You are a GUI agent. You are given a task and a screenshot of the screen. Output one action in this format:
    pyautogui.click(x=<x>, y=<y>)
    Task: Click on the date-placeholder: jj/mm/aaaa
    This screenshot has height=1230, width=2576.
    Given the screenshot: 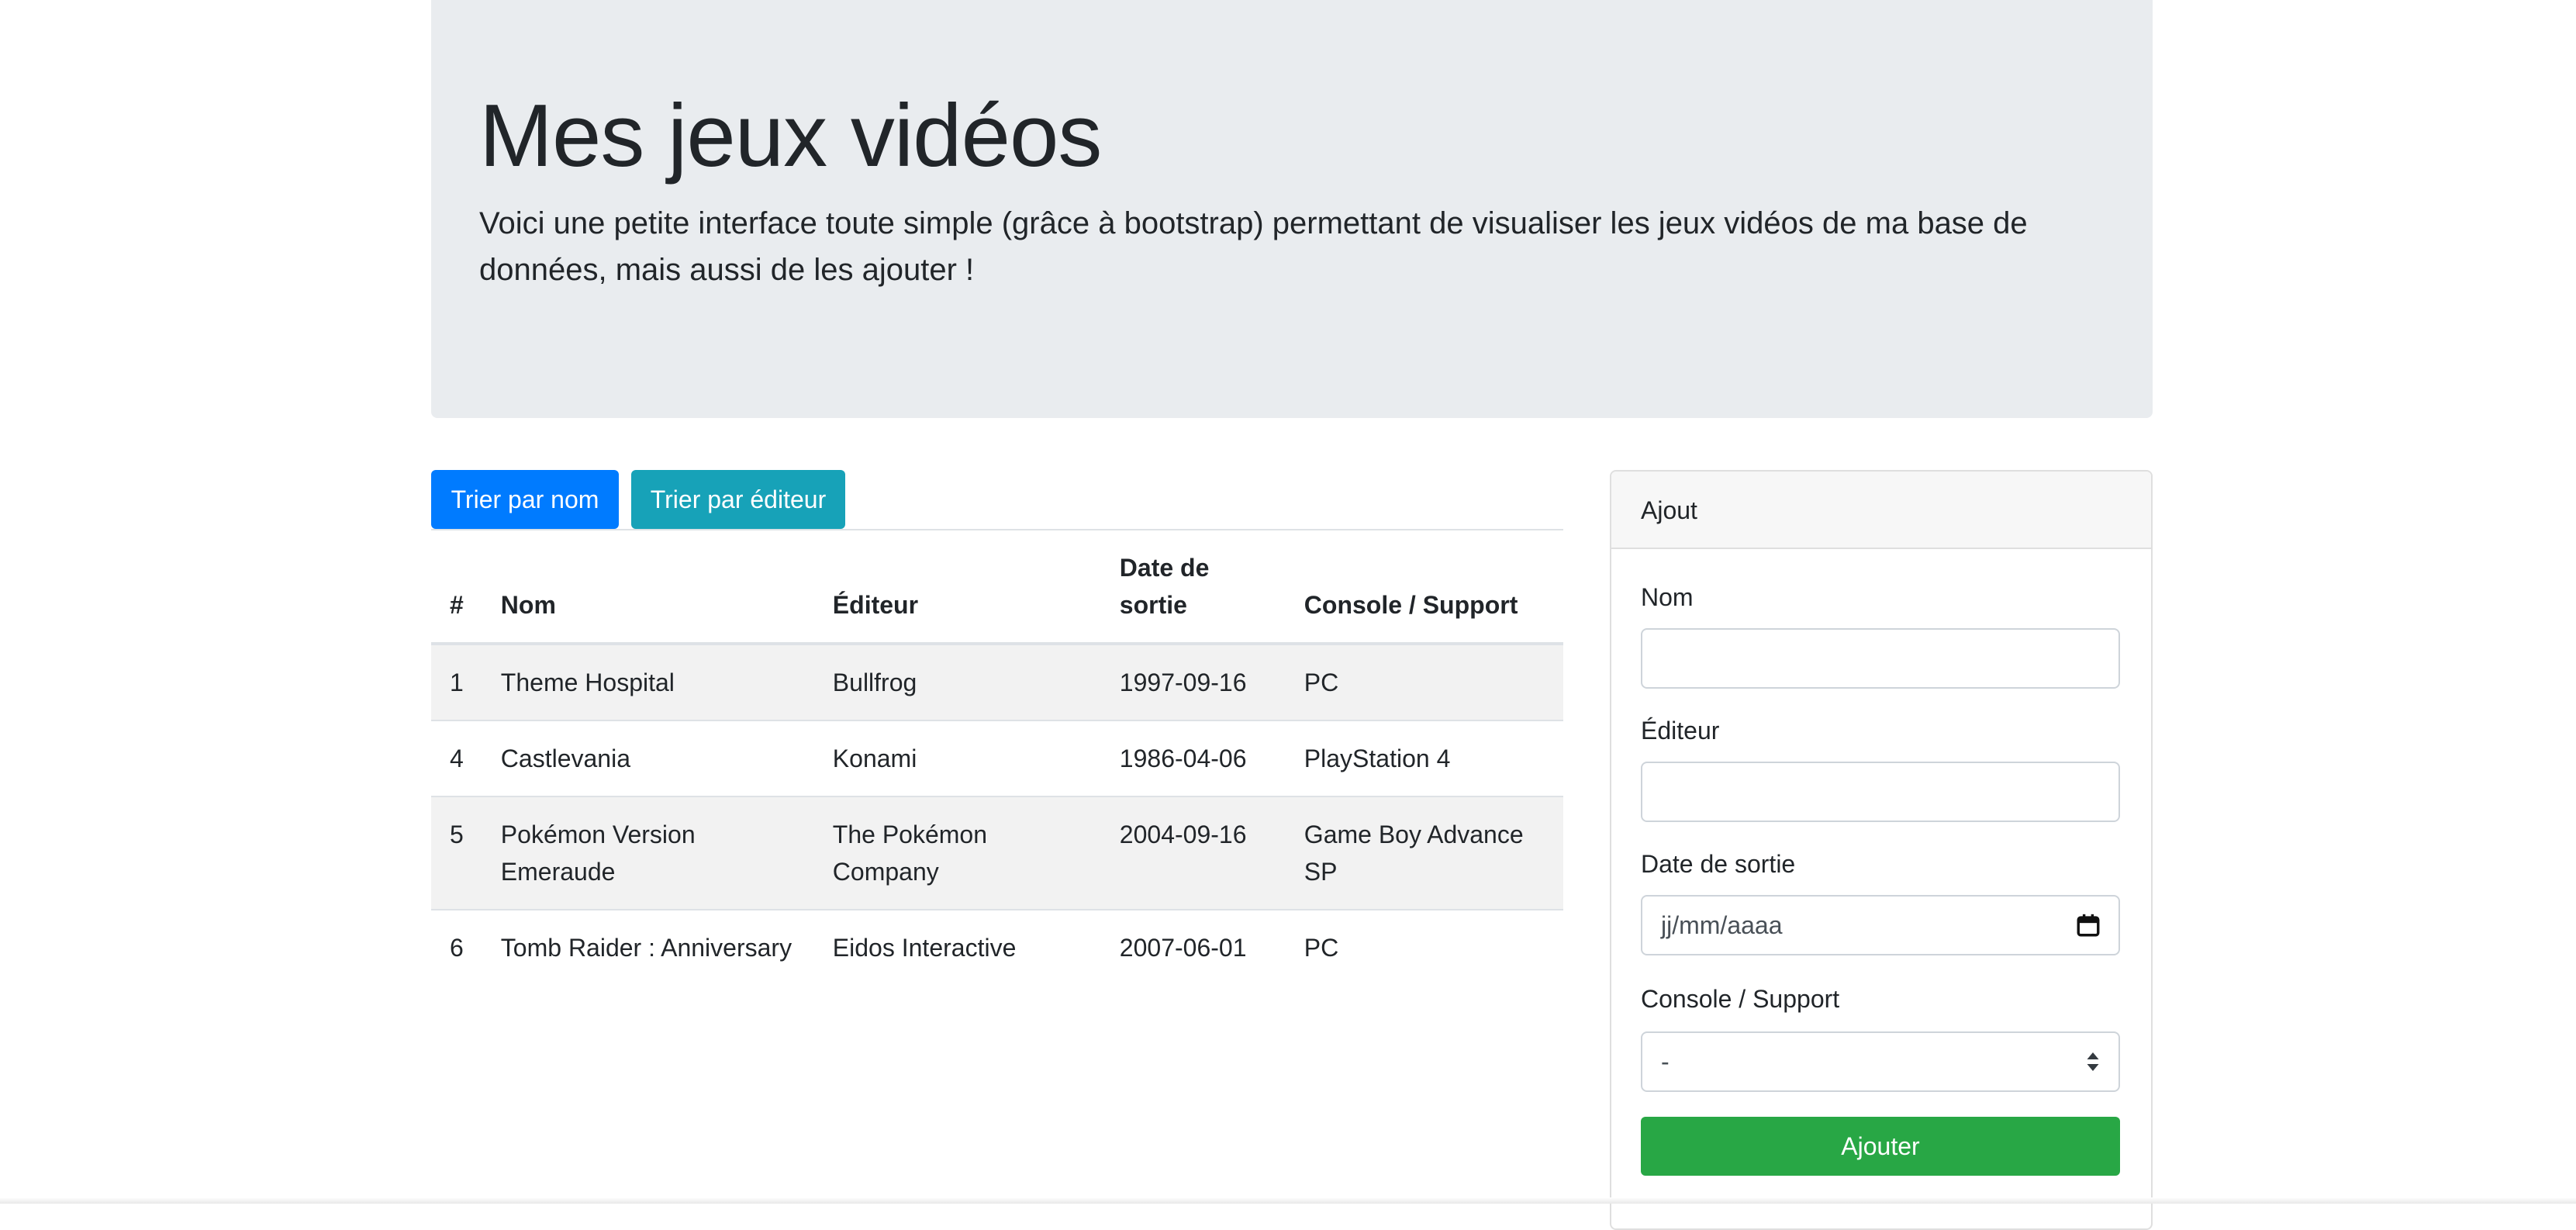 What is the action you would take?
    pyautogui.click(x=1722, y=925)
    